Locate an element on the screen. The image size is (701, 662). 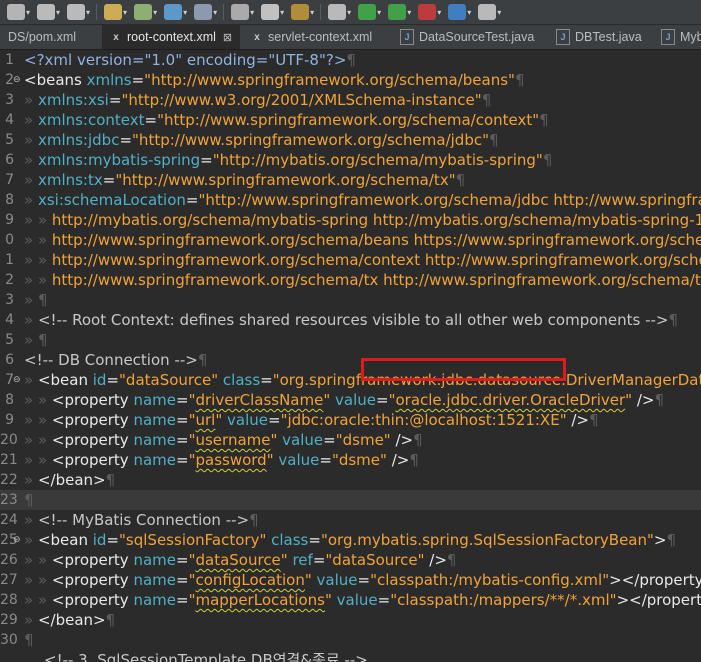
code-line: <!-- 3. SqlSessionTemplate DB연결&종료 --> is located at coordinates (350, 656).